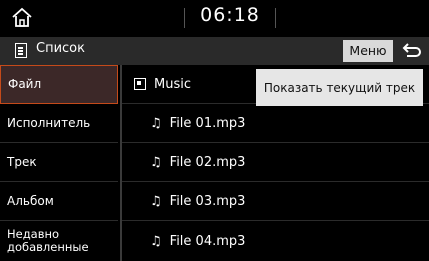 This screenshot has height=261, width=429. What do you see at coordinates (207, 241) in the screenshot?
I see `file-name: File 04.mp3` at bounding box center [207, 241].